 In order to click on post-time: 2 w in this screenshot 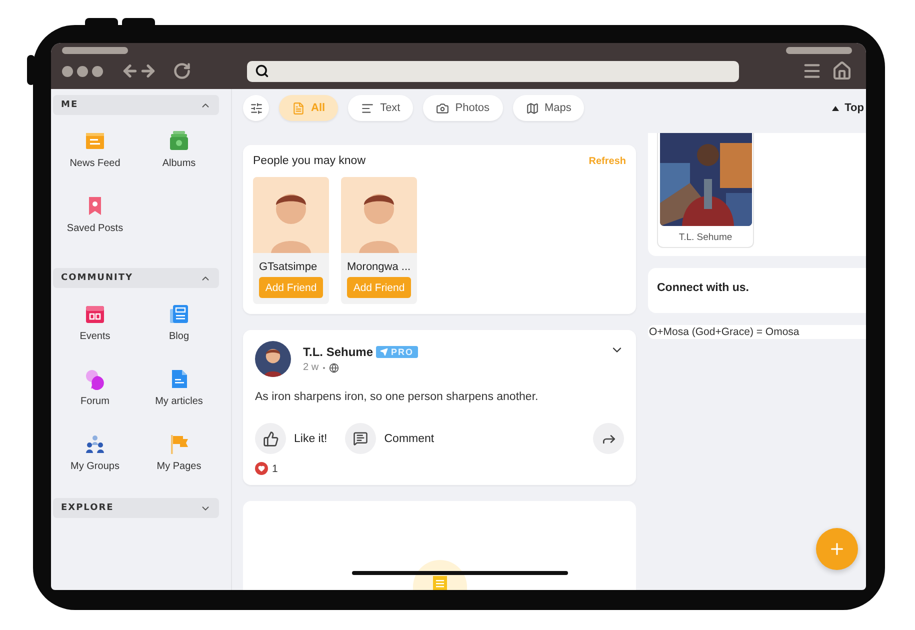, I will do `click(311, 367)`.